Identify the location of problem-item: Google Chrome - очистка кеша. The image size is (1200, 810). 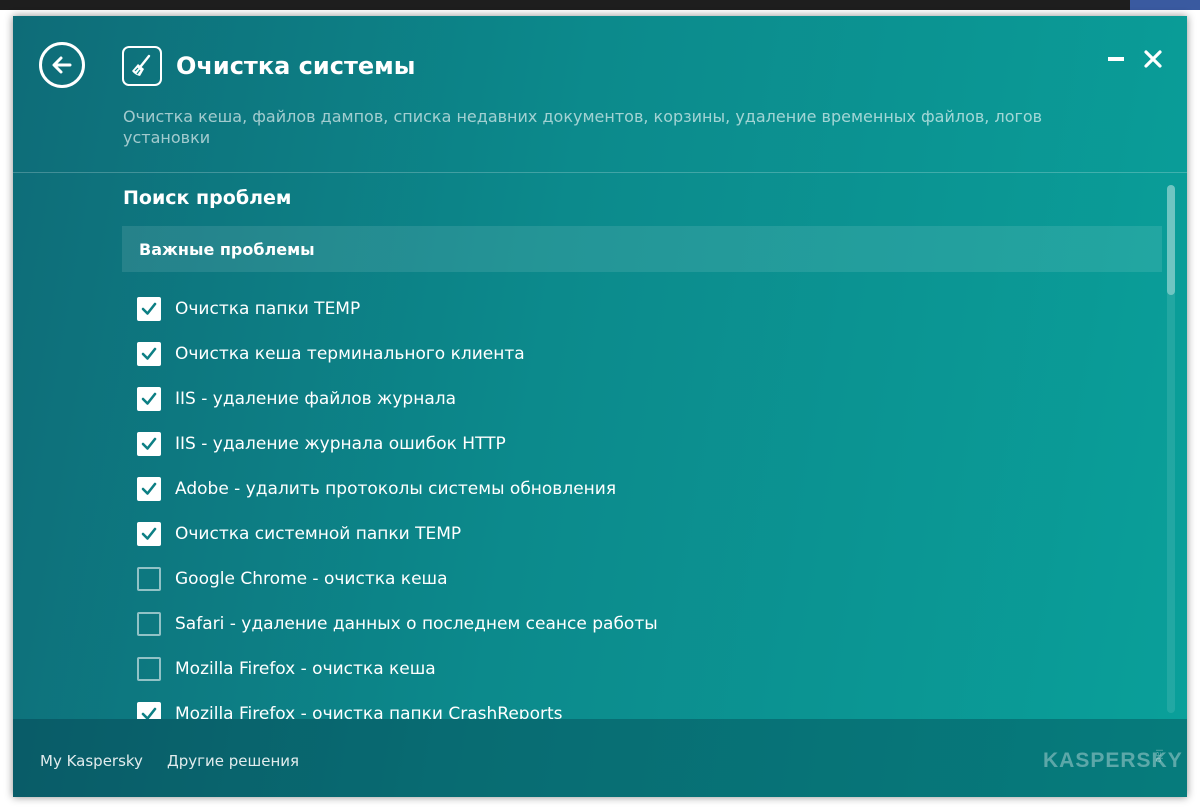
(637, 578).